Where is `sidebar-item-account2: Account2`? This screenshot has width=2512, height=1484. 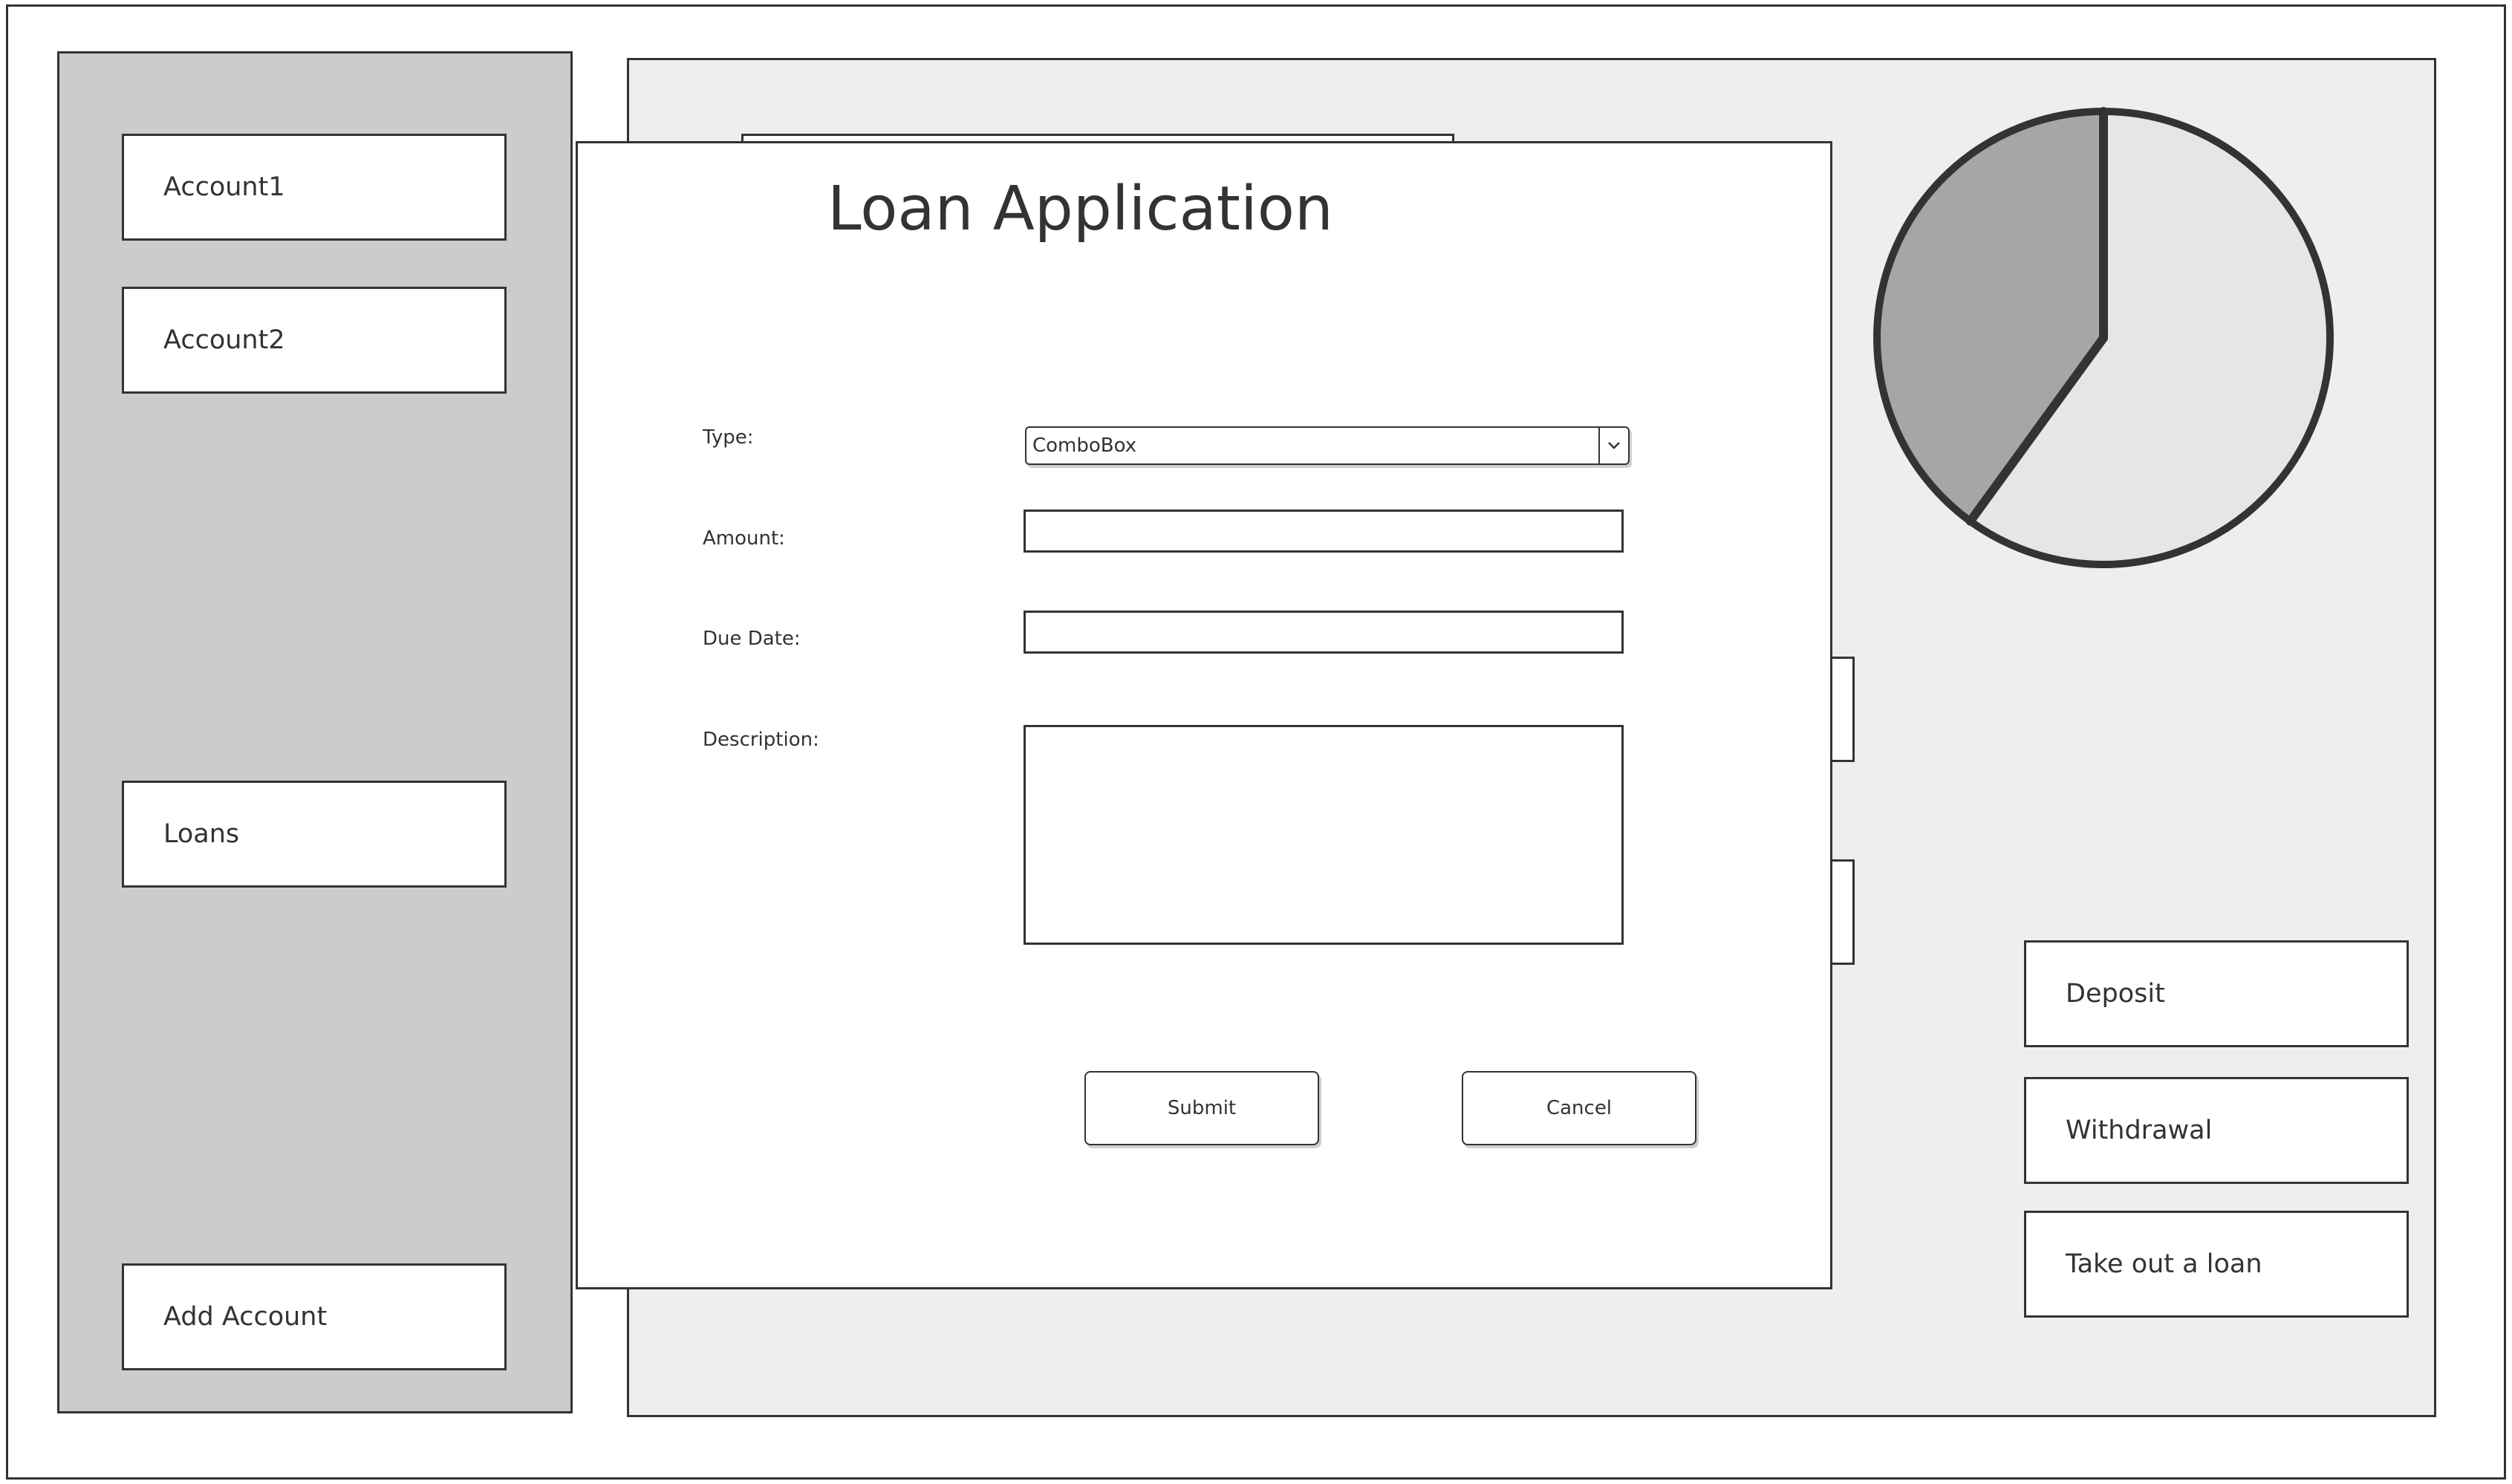 sidebar-item-account2: Account2 is located at coordinates (314, 341).